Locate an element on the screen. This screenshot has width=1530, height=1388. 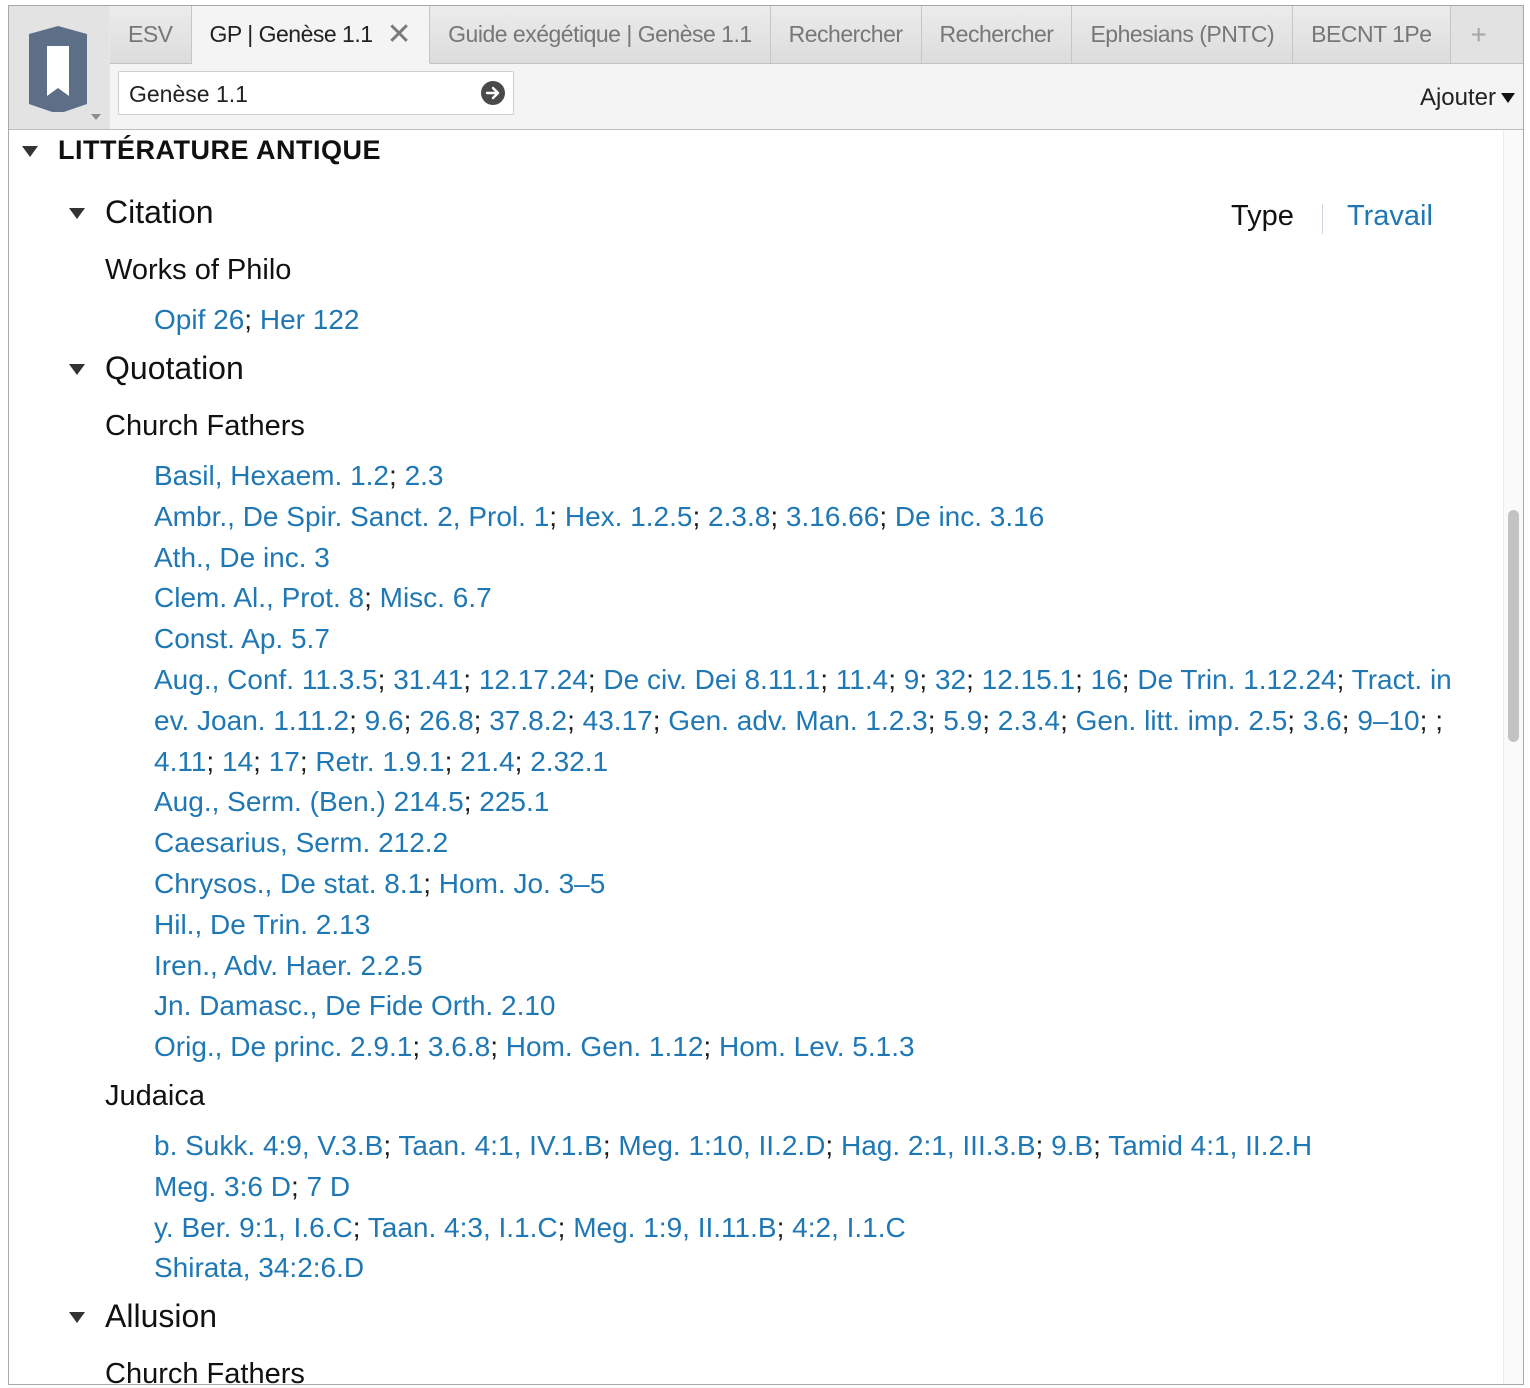
reference-link: Tamid 4:1, II.2.H is located at coordinates (1210, 1145).